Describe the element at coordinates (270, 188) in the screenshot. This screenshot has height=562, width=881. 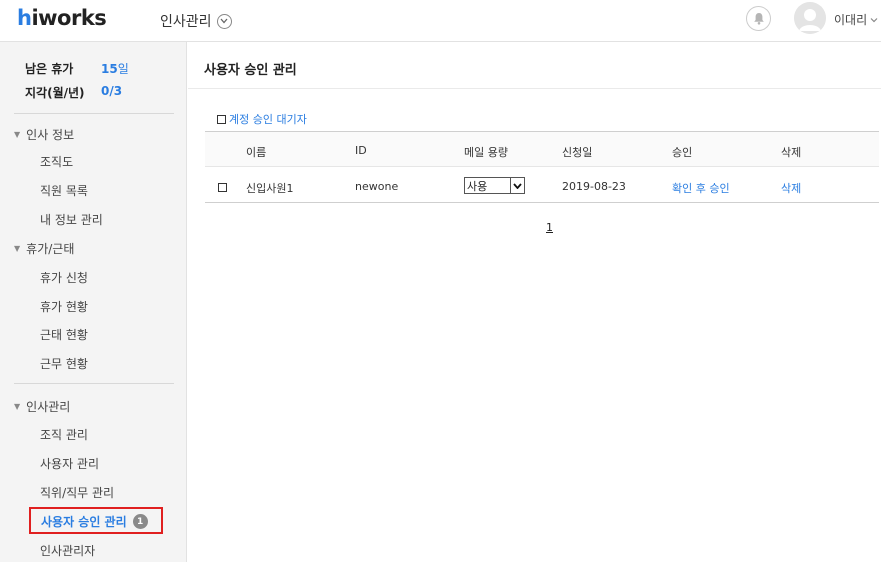
I see `cell-name: 신입사원1` at that location.